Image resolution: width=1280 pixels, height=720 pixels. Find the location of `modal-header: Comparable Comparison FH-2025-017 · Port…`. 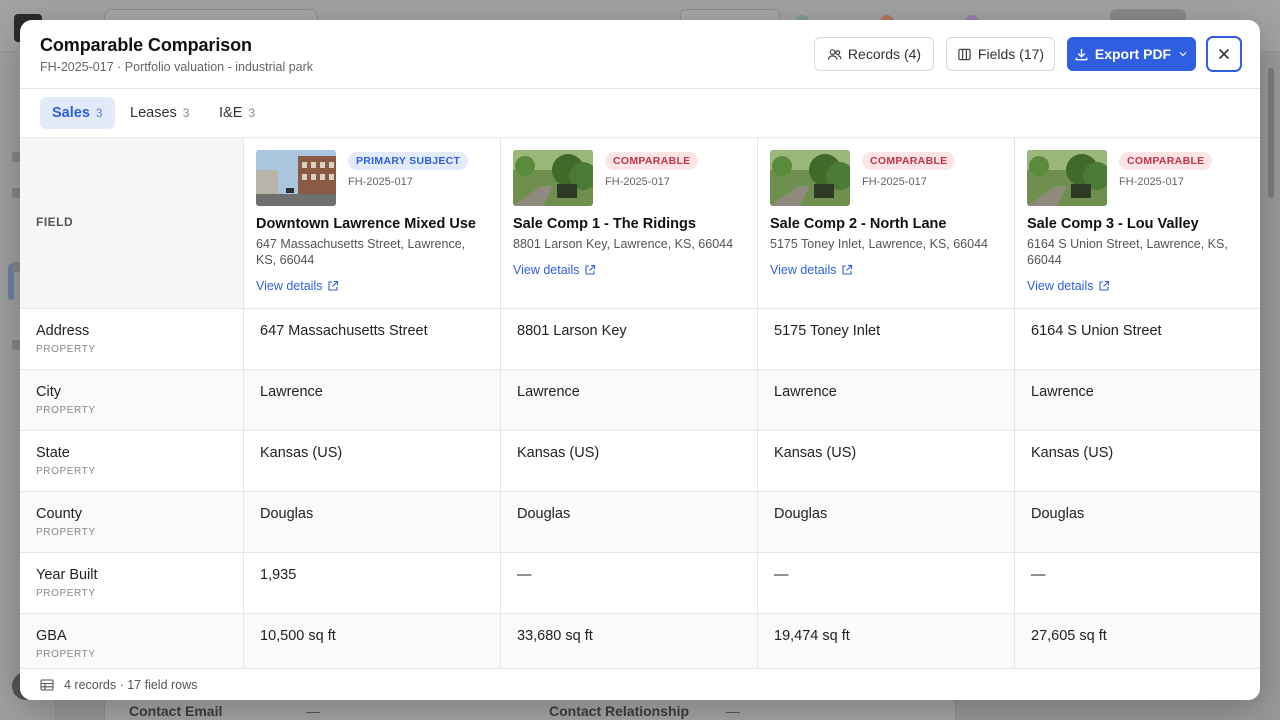

modal-header: Comparable Comparison FH-2025-017 · Port… is located at coordinates (640, 54).